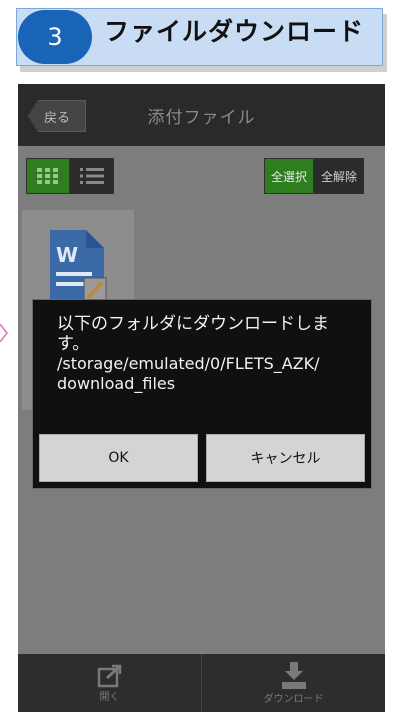 The width and height of the screenshot is (401, 712). I want to click on grid-view-button, so click(48, 176).